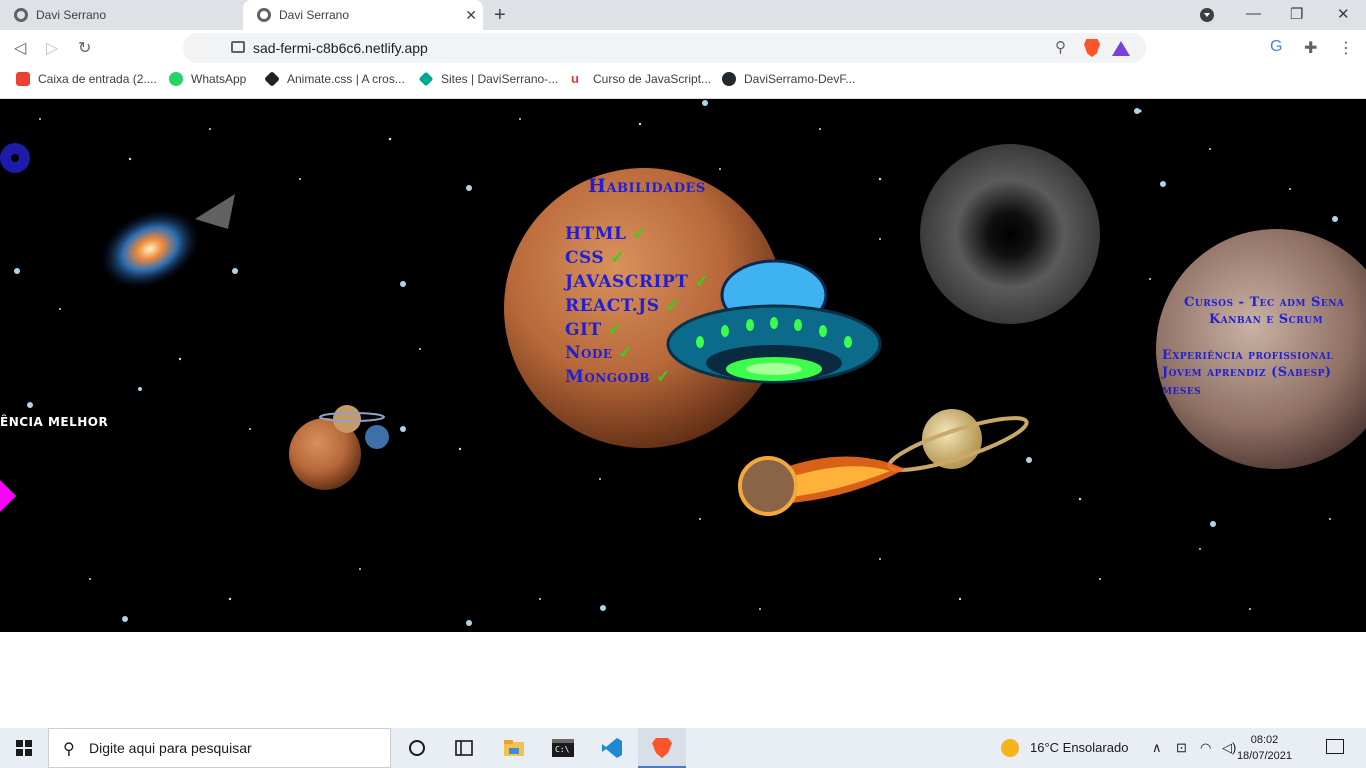 The image size is (1366, 768). I want to click on bookmark-whatsapp: WhatsApp, so click(207, 79).